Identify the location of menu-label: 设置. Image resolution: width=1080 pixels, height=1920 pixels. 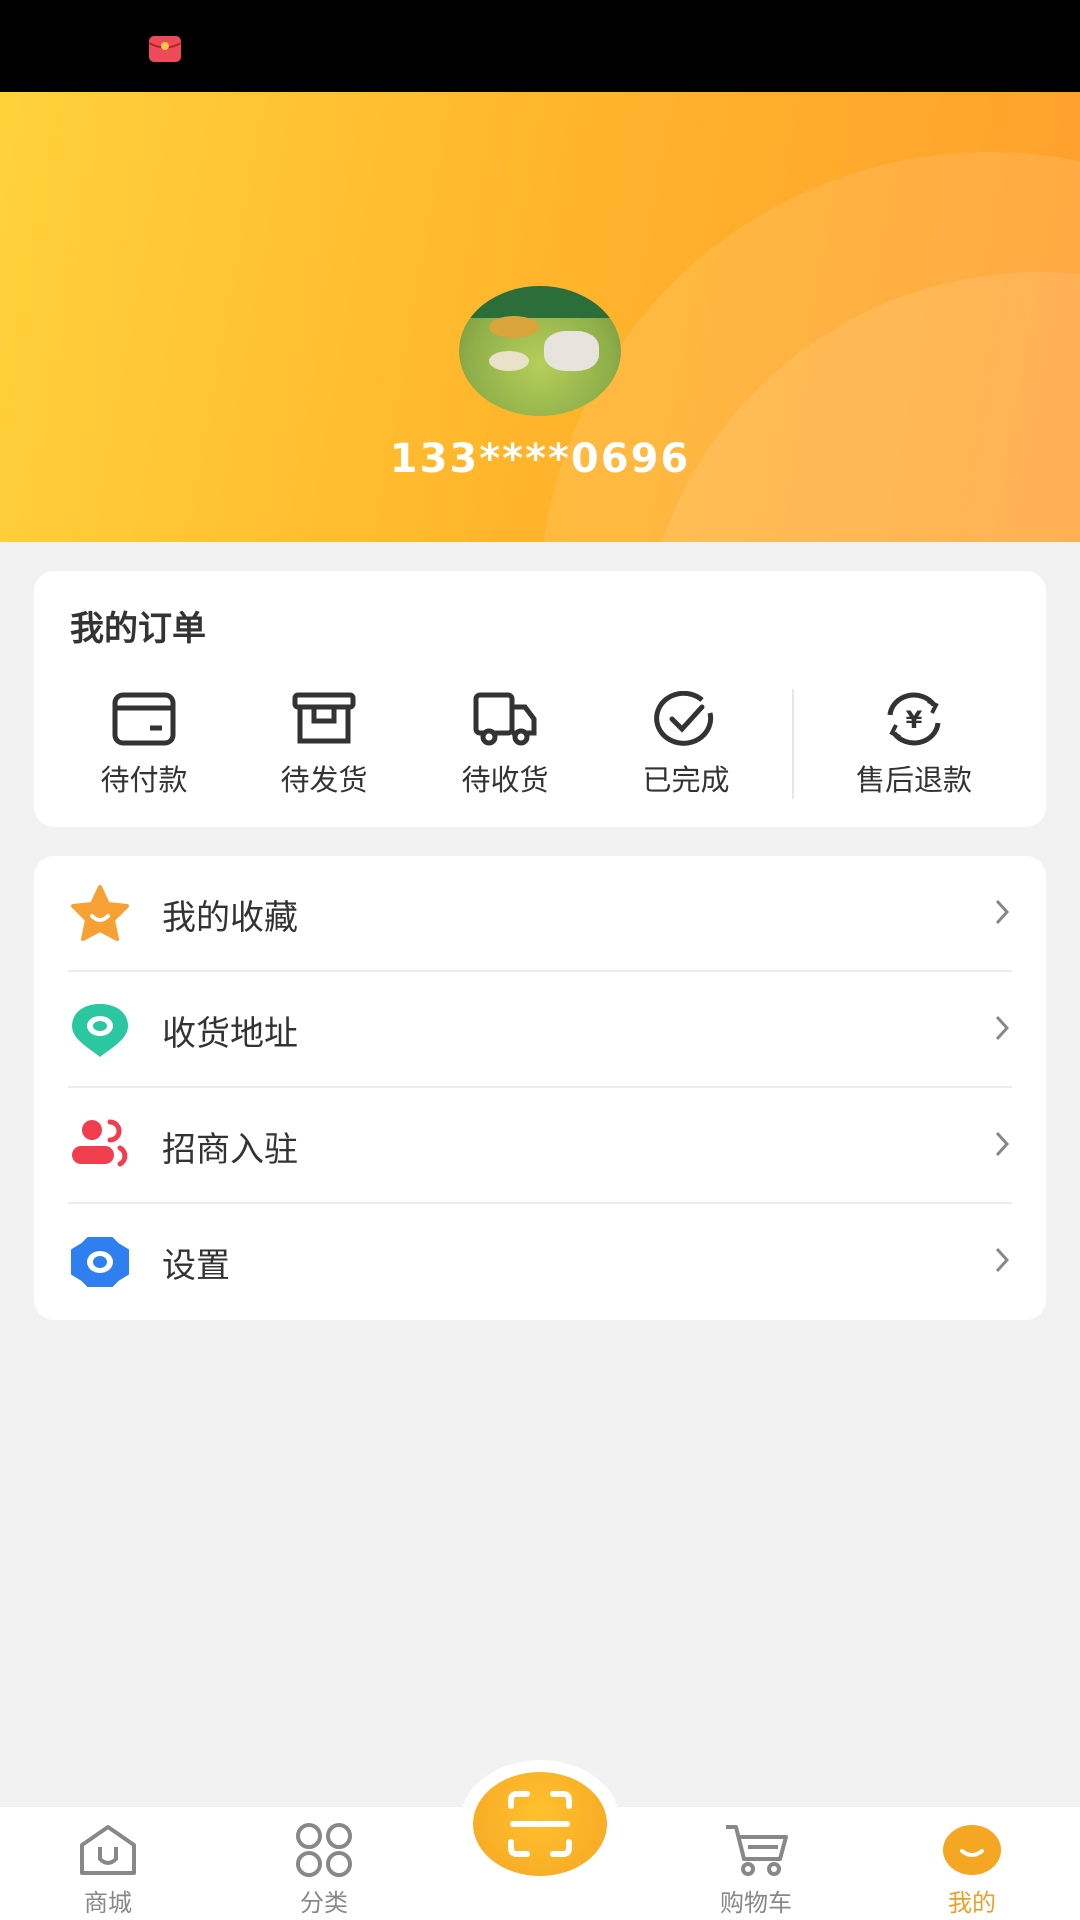
(196, 1266).